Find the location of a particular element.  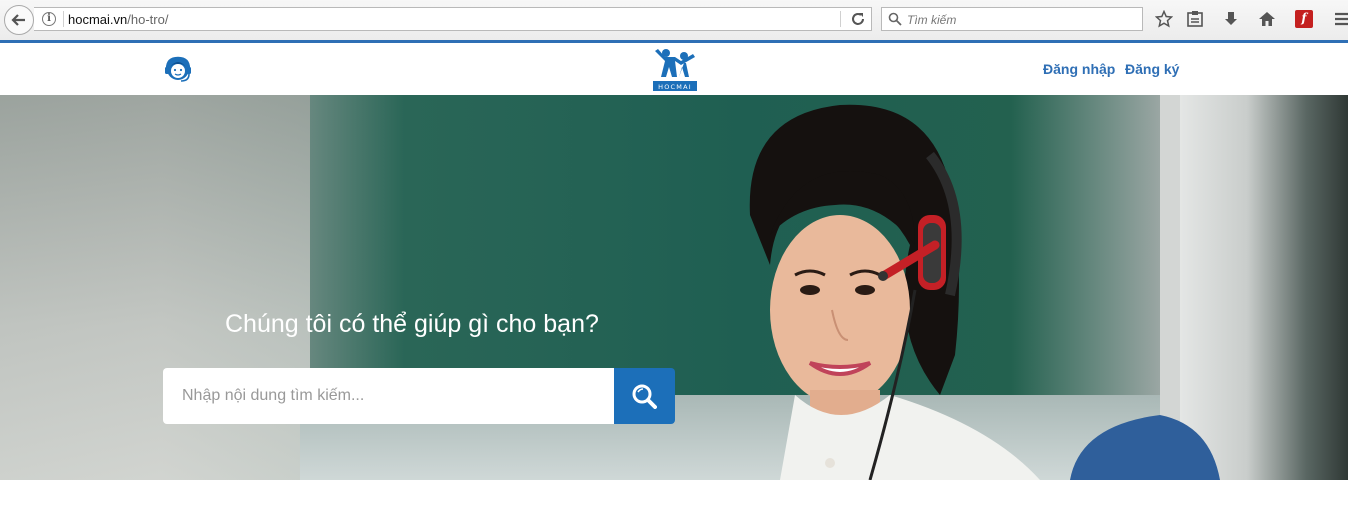

info-icon: i is located at coordinates (49, 19).